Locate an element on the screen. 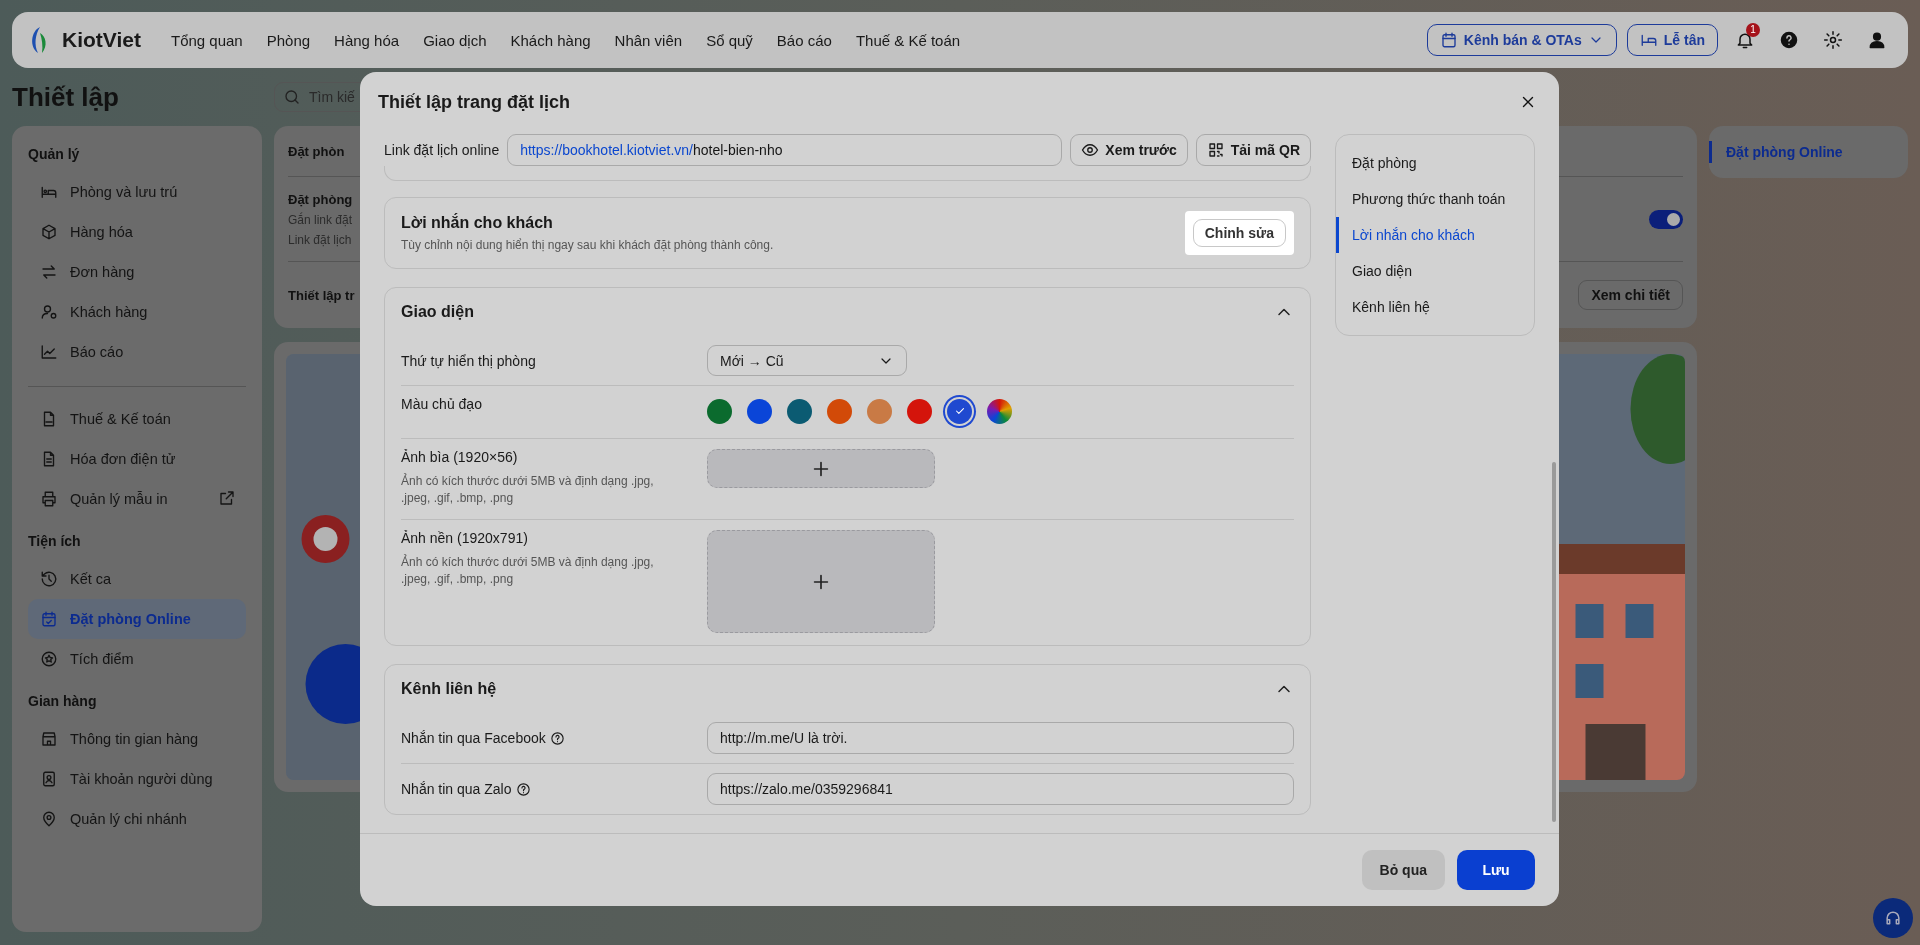  custom-color-swatch is located at coordinates (999, 411).